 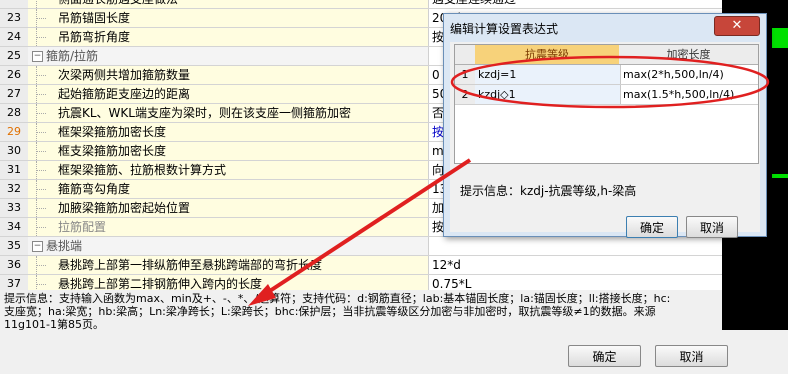 What do you see at coordinates (576, 4) in the screenshot?
I see `setting-value-cell: 遇支座连续通过` at bounding box center [576, 4].